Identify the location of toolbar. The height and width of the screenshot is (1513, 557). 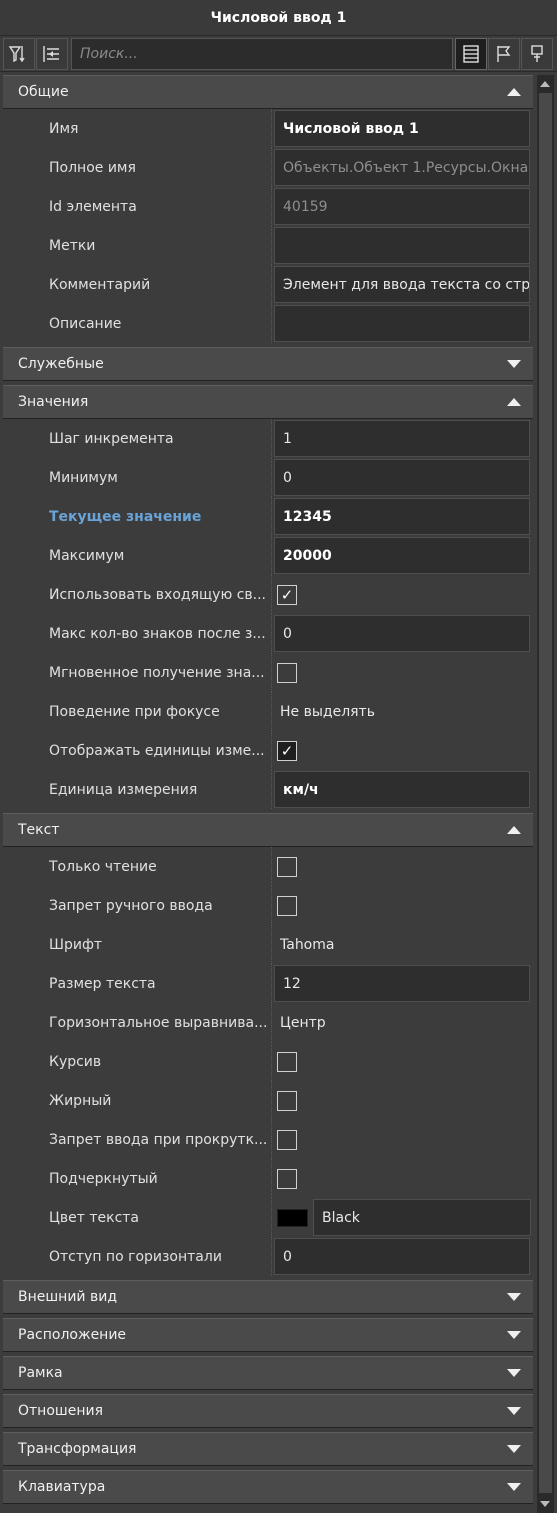
(278, 54).